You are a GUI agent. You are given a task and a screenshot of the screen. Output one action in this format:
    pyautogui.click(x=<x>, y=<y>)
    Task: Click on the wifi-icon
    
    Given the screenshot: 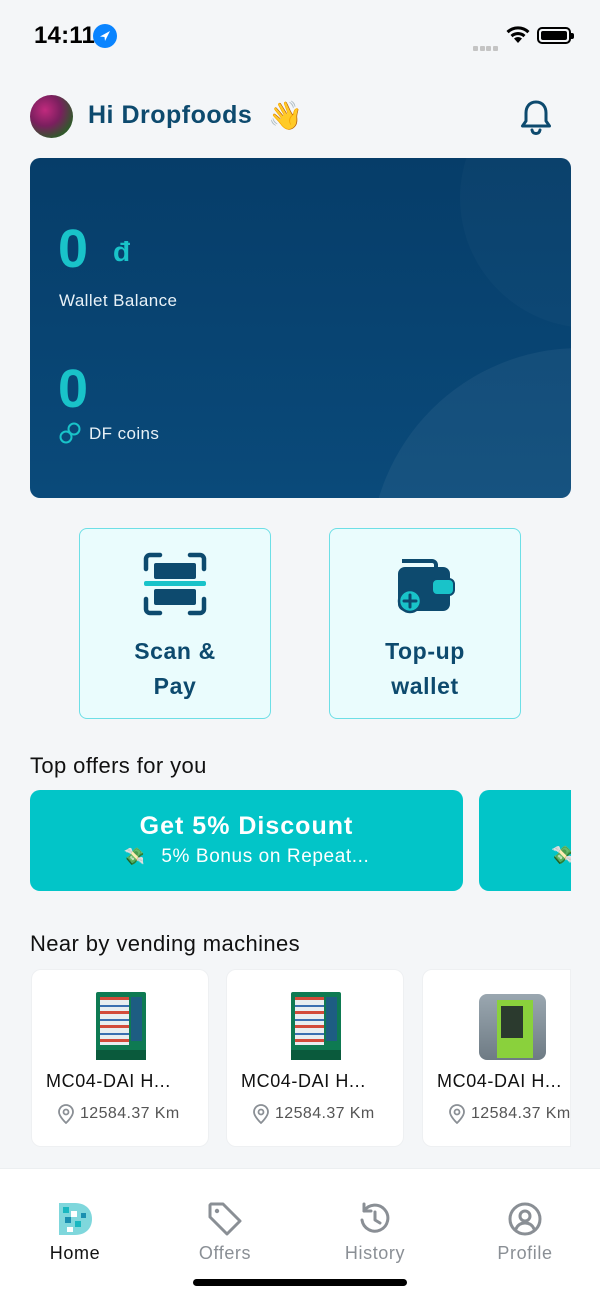 What is the action you would take?
    pyautogui.click(x=518, y=36)
    